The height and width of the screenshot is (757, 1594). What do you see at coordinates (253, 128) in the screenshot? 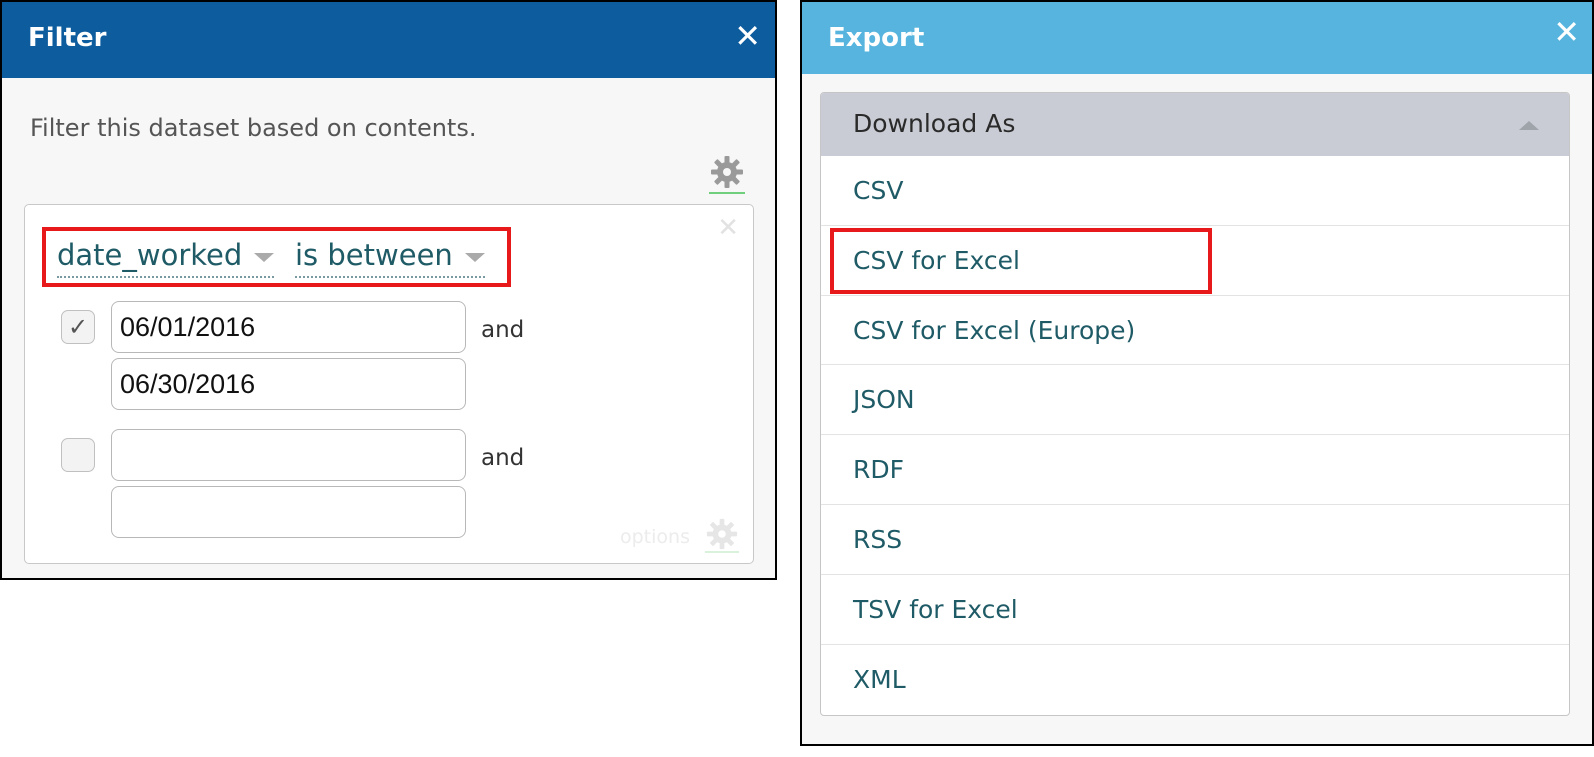
I see `filter-description: Filter this dataset based on contents.` at bounding box center [253, 128].